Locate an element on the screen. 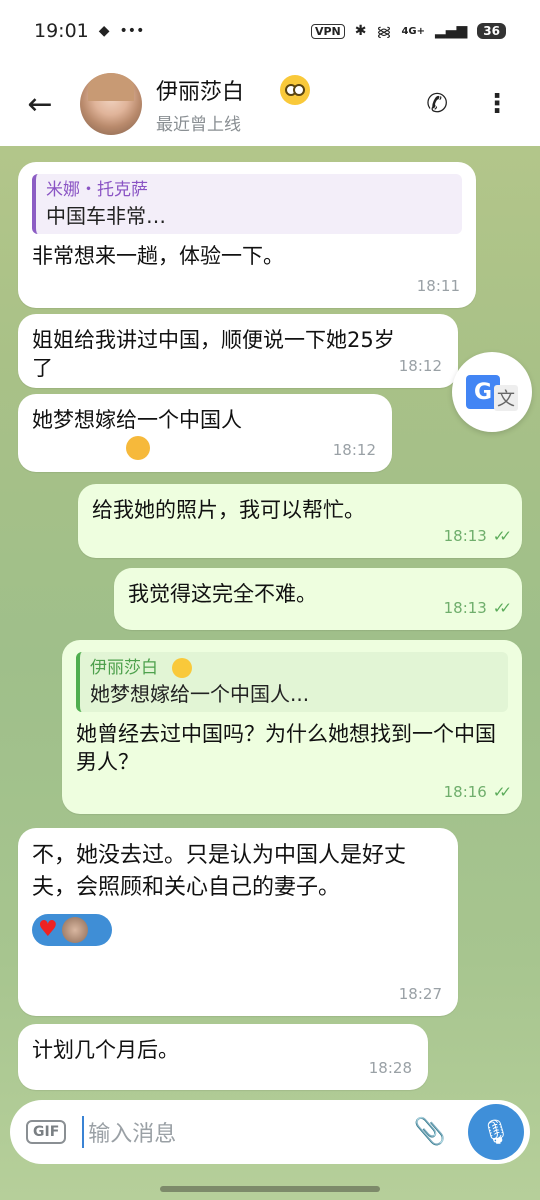 This screenshot has width=540, height=1200. attach-icon: 📎 is located at coordinates (430, 1132).